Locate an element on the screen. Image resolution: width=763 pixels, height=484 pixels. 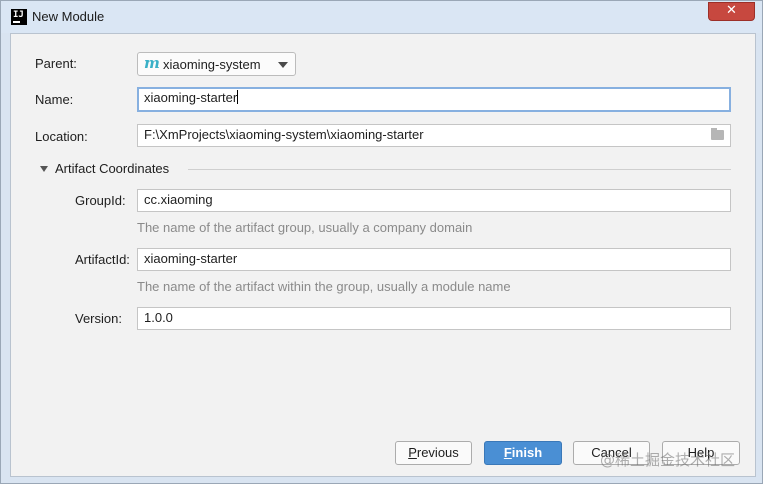
collapse-triangle-icon is located at coordinates (44, 169).